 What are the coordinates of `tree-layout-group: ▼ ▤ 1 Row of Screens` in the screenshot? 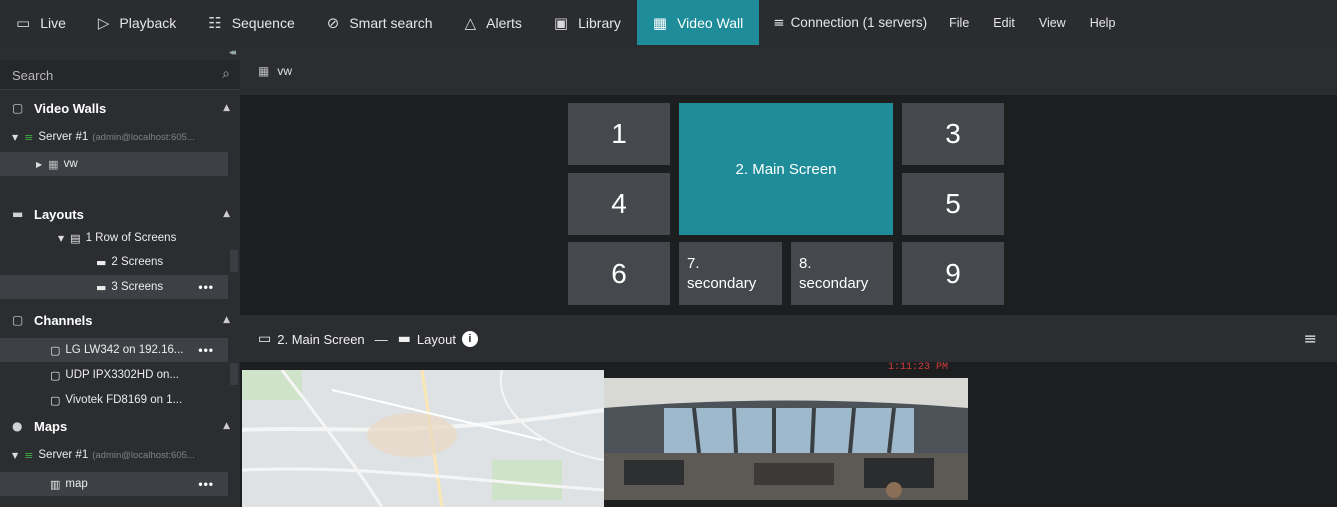 It's located at (120, 238).